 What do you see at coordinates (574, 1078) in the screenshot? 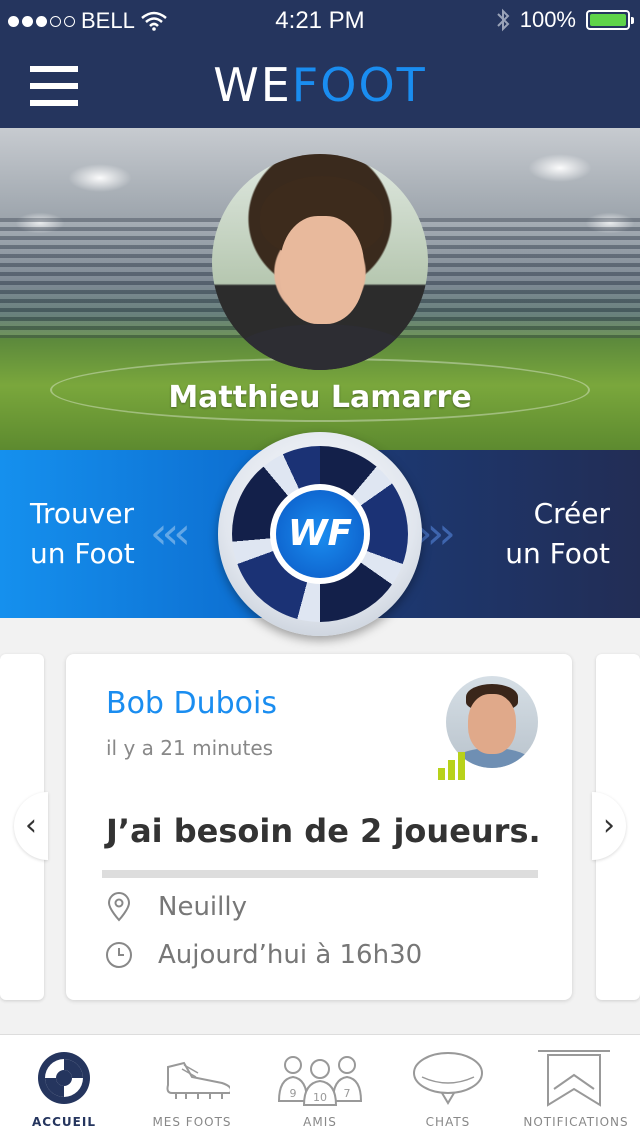
I see `notification-flag-icon` at bounding box center [574, 1078].